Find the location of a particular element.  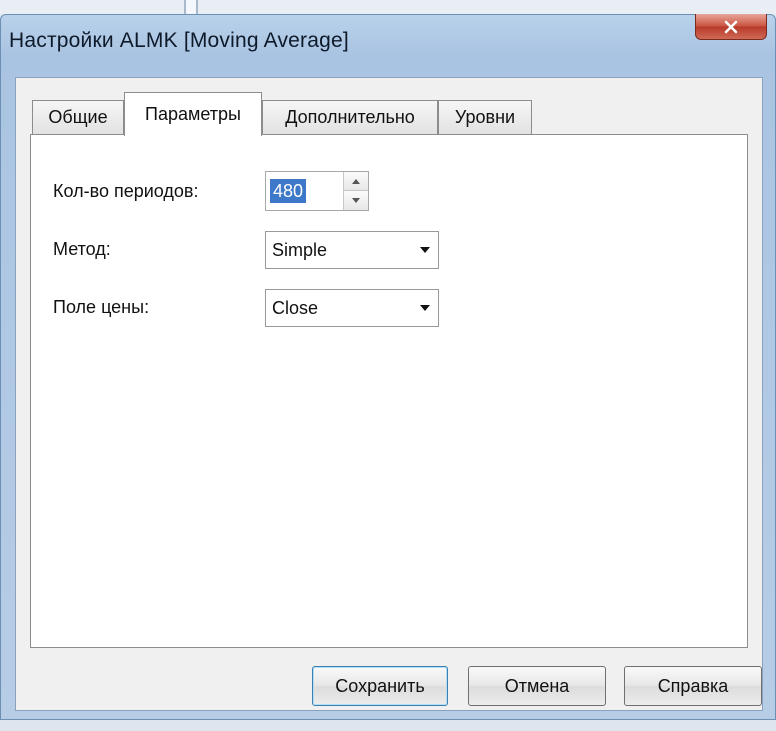

spin-down-button is located at coordinates (356, 200).